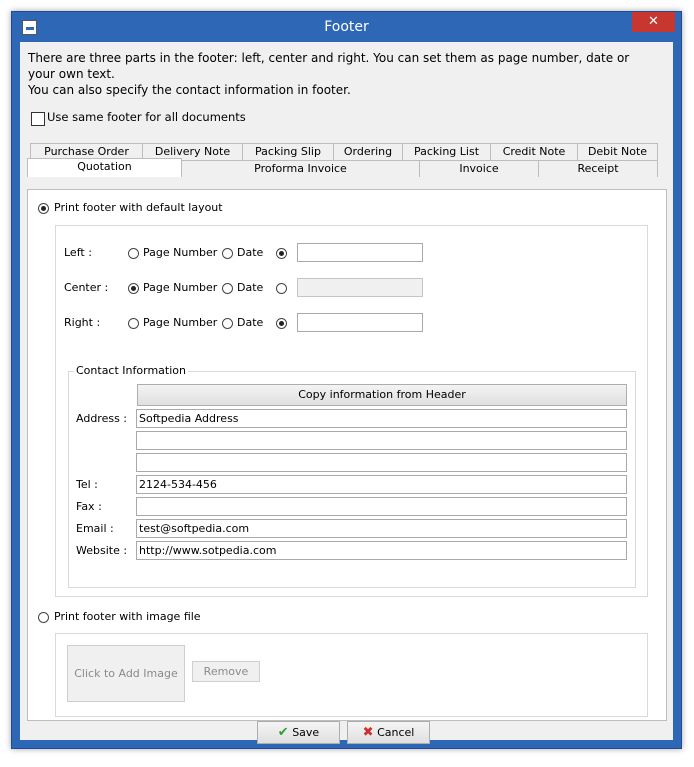  Describe the element at coordinates (281, 253) in the screenshot. I see `left-custom-radio` at that location.